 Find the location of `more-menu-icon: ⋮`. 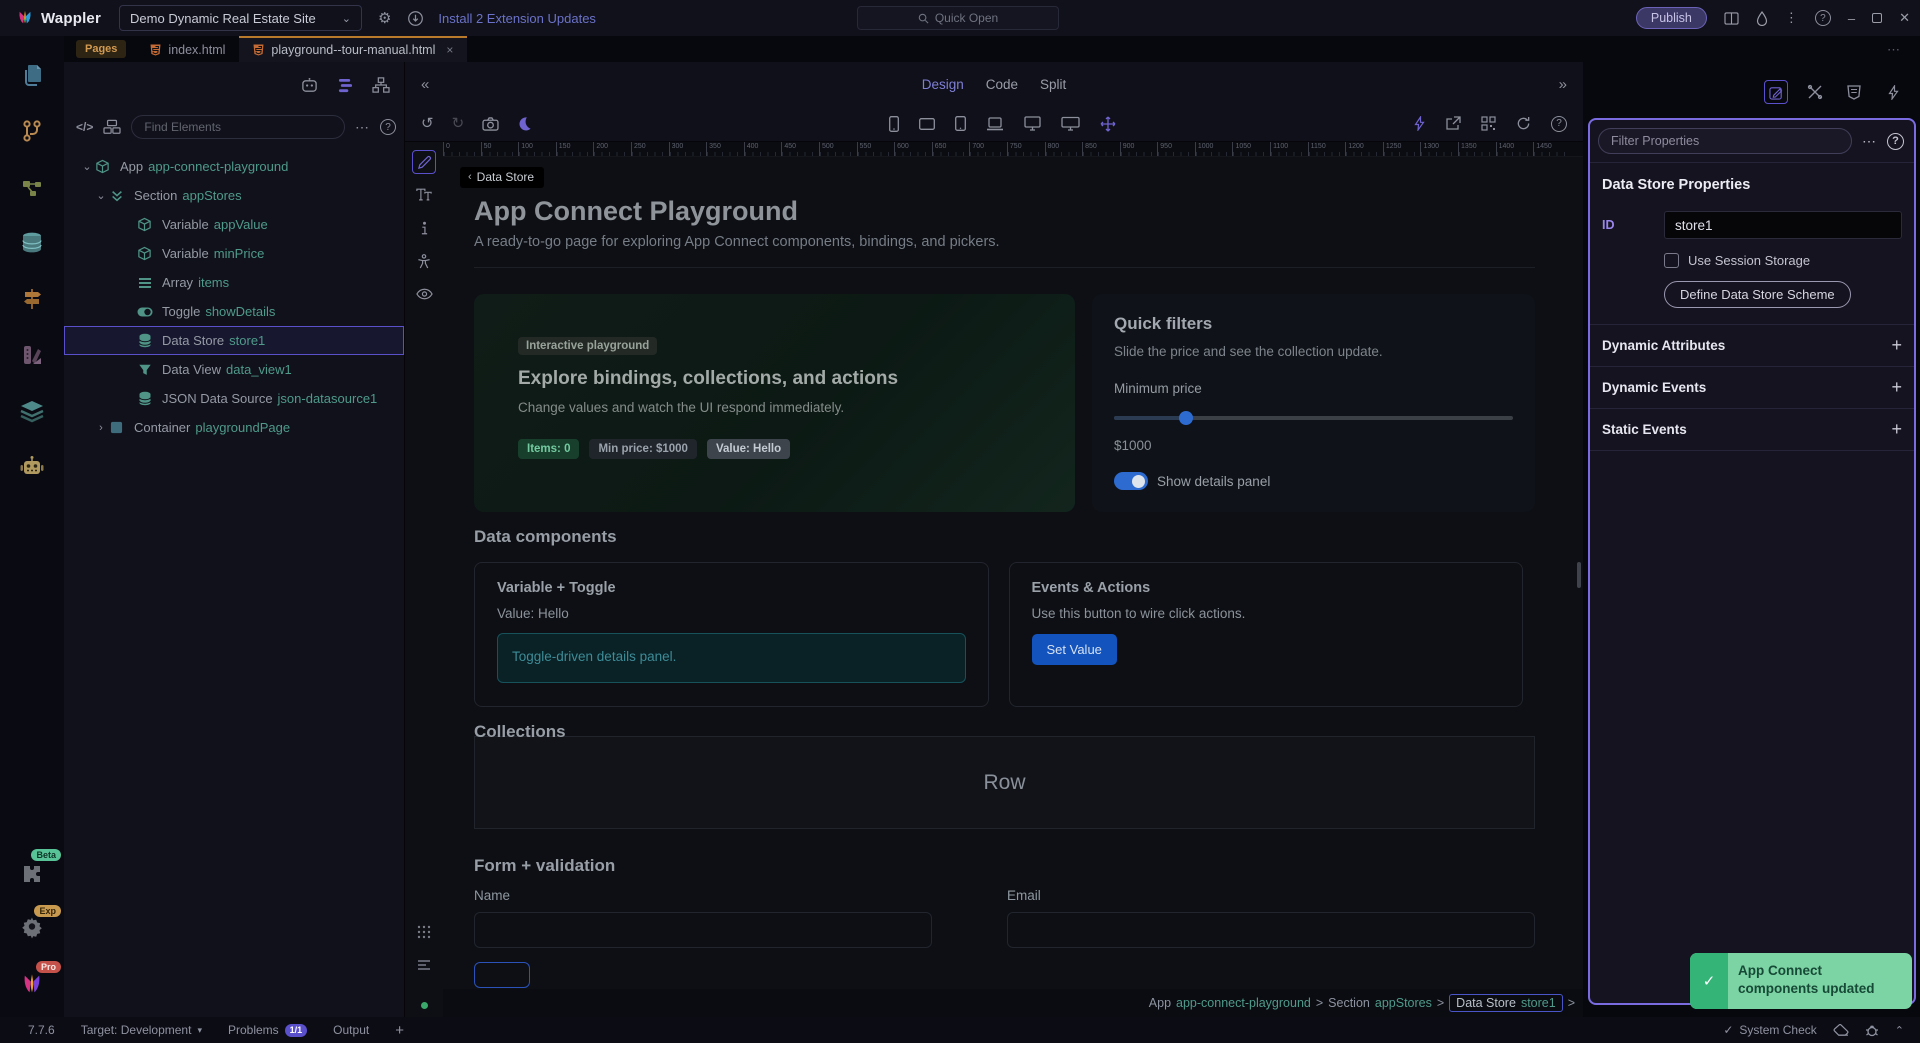

more-menu-icon: ⋮ is located at coordinates (1791, 18).